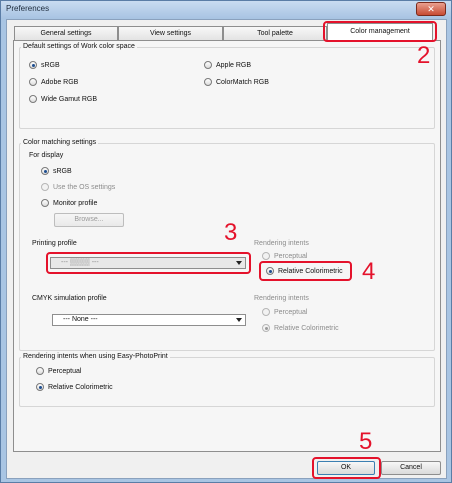 This screenshot has width=452, height=483. What do you see at coordinates (60, 82) in the screenshot?
I see `radio-label: Adobe RGB` at bounding box center [60, 82].